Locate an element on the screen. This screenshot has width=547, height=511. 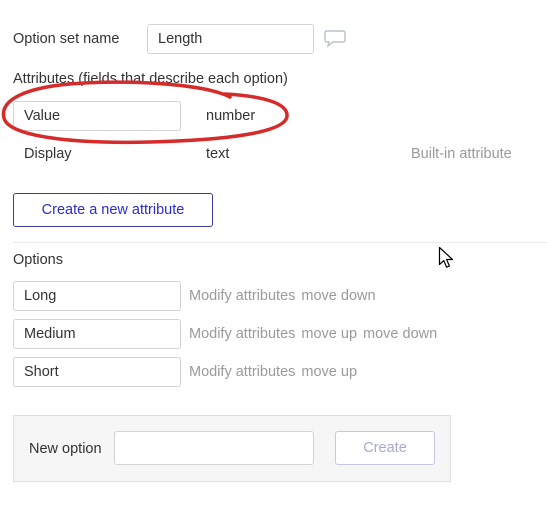
option-input-long: Long is located at coordinates (97, 296).